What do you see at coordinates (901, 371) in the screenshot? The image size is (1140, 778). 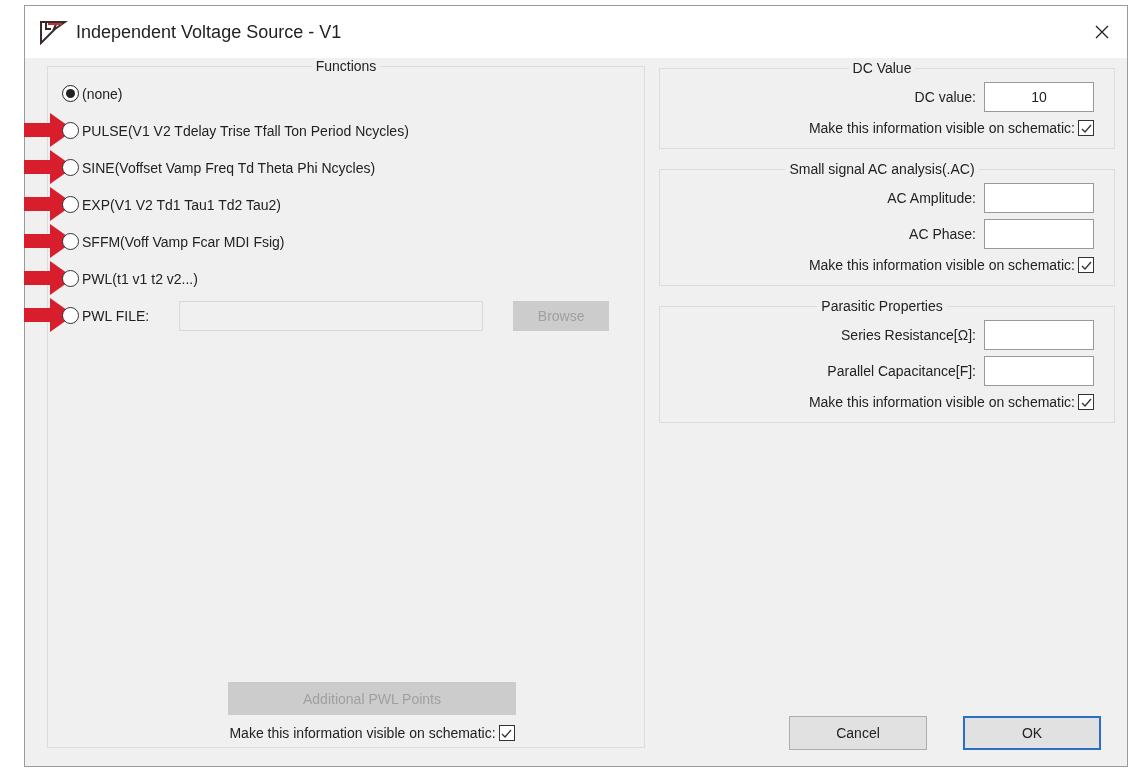 I see `field-label: Parallel Capacitance[F]:` at bounding box center [901, 371].